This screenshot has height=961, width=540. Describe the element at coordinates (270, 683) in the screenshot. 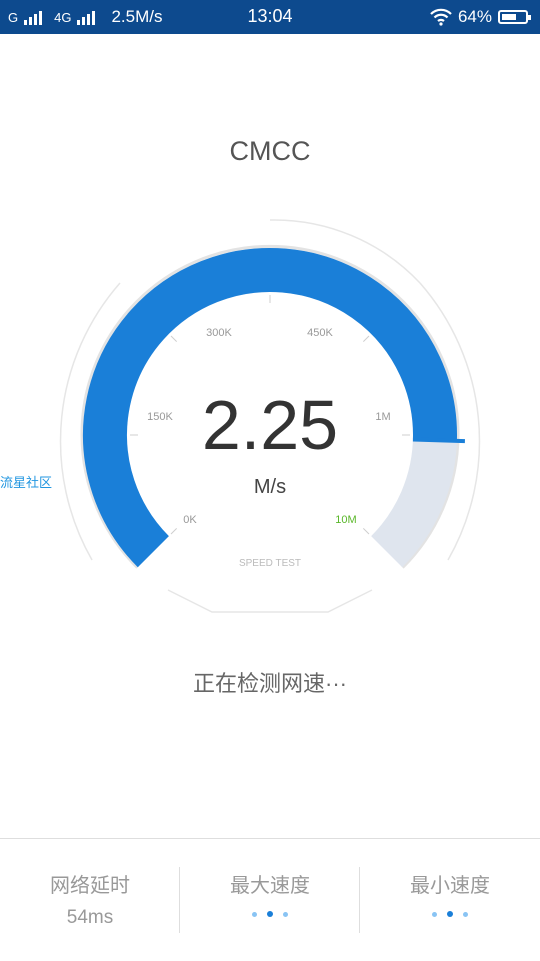

I see `testing-status-text: 正在检测网速···` at that location.